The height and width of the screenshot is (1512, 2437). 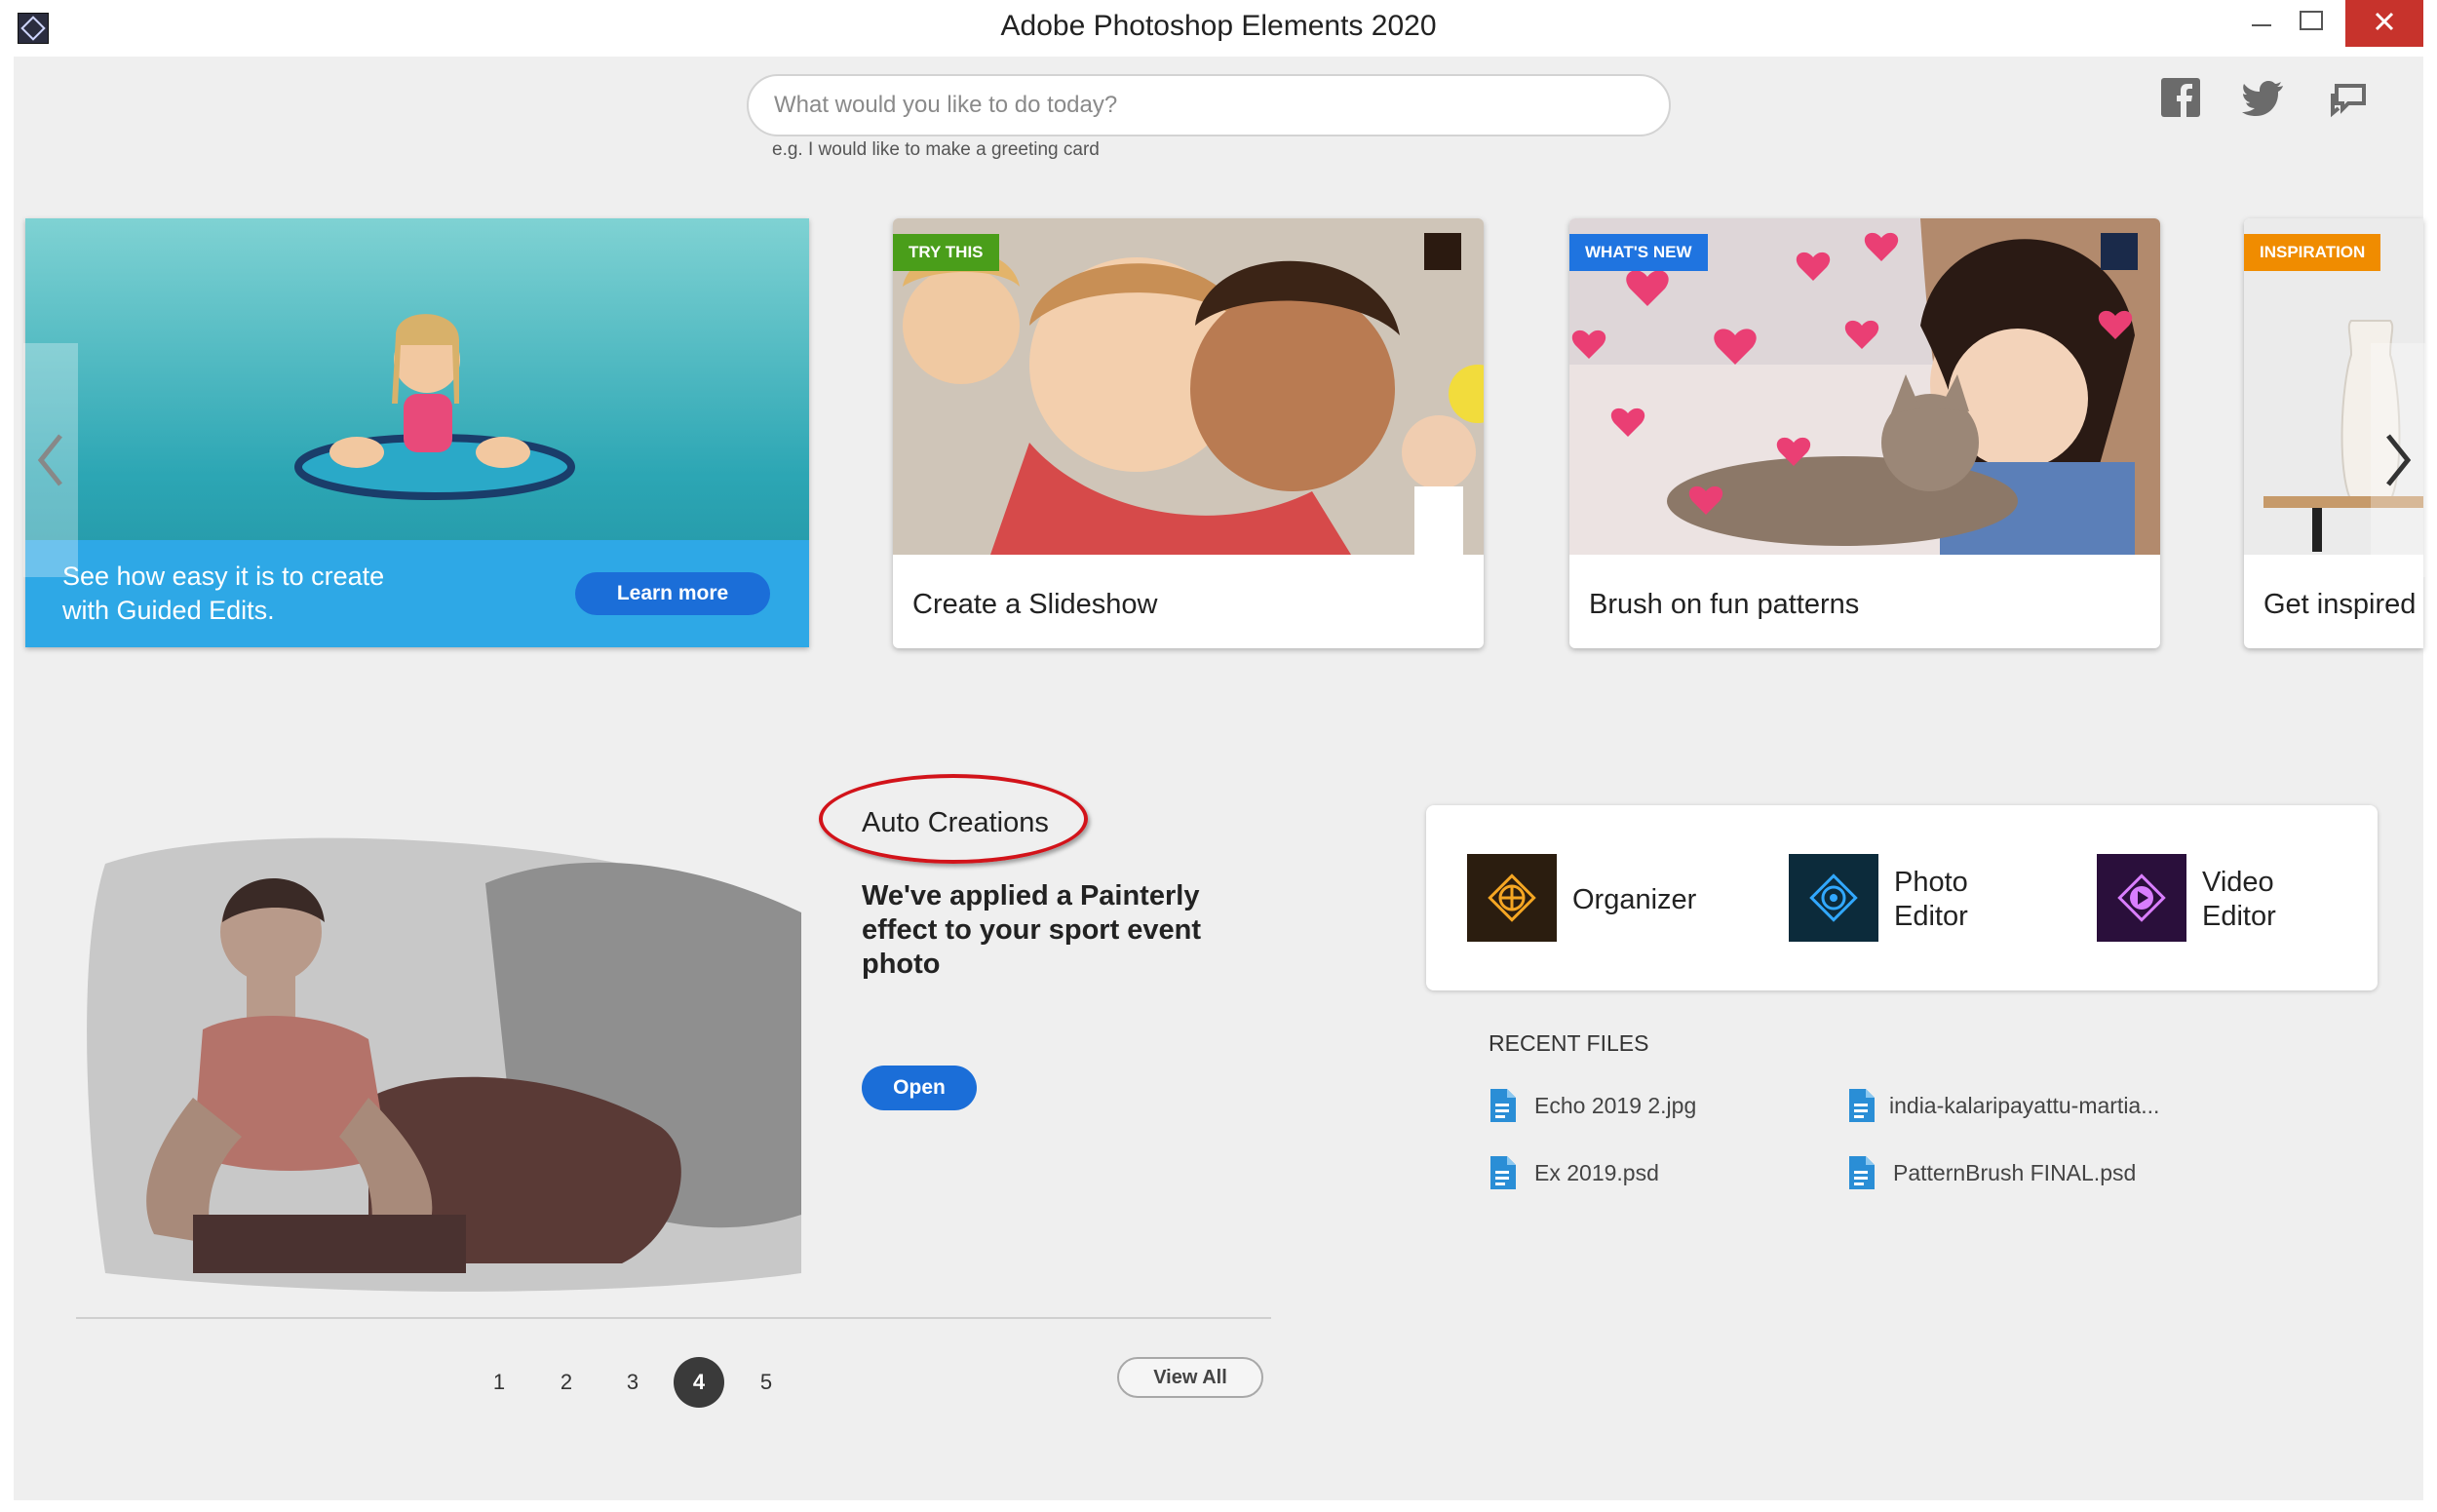 What do you see at coordinates (674, 1318) in the screenshot?
I see `divider` at bounding box center [674, 1318].